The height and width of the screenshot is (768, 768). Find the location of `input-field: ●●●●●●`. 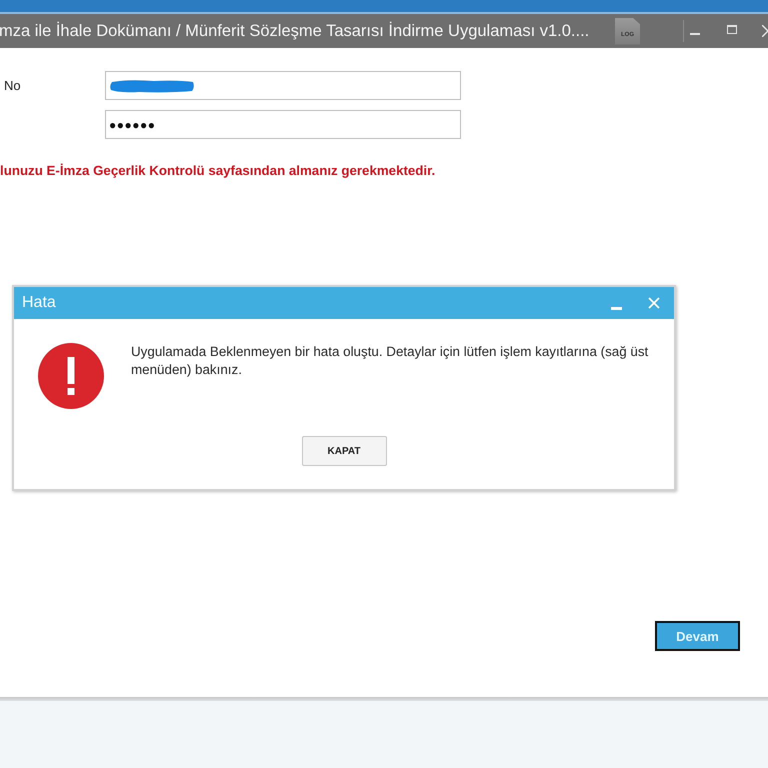

input-field: ●●●●●● is located at coordinates (283, 124).